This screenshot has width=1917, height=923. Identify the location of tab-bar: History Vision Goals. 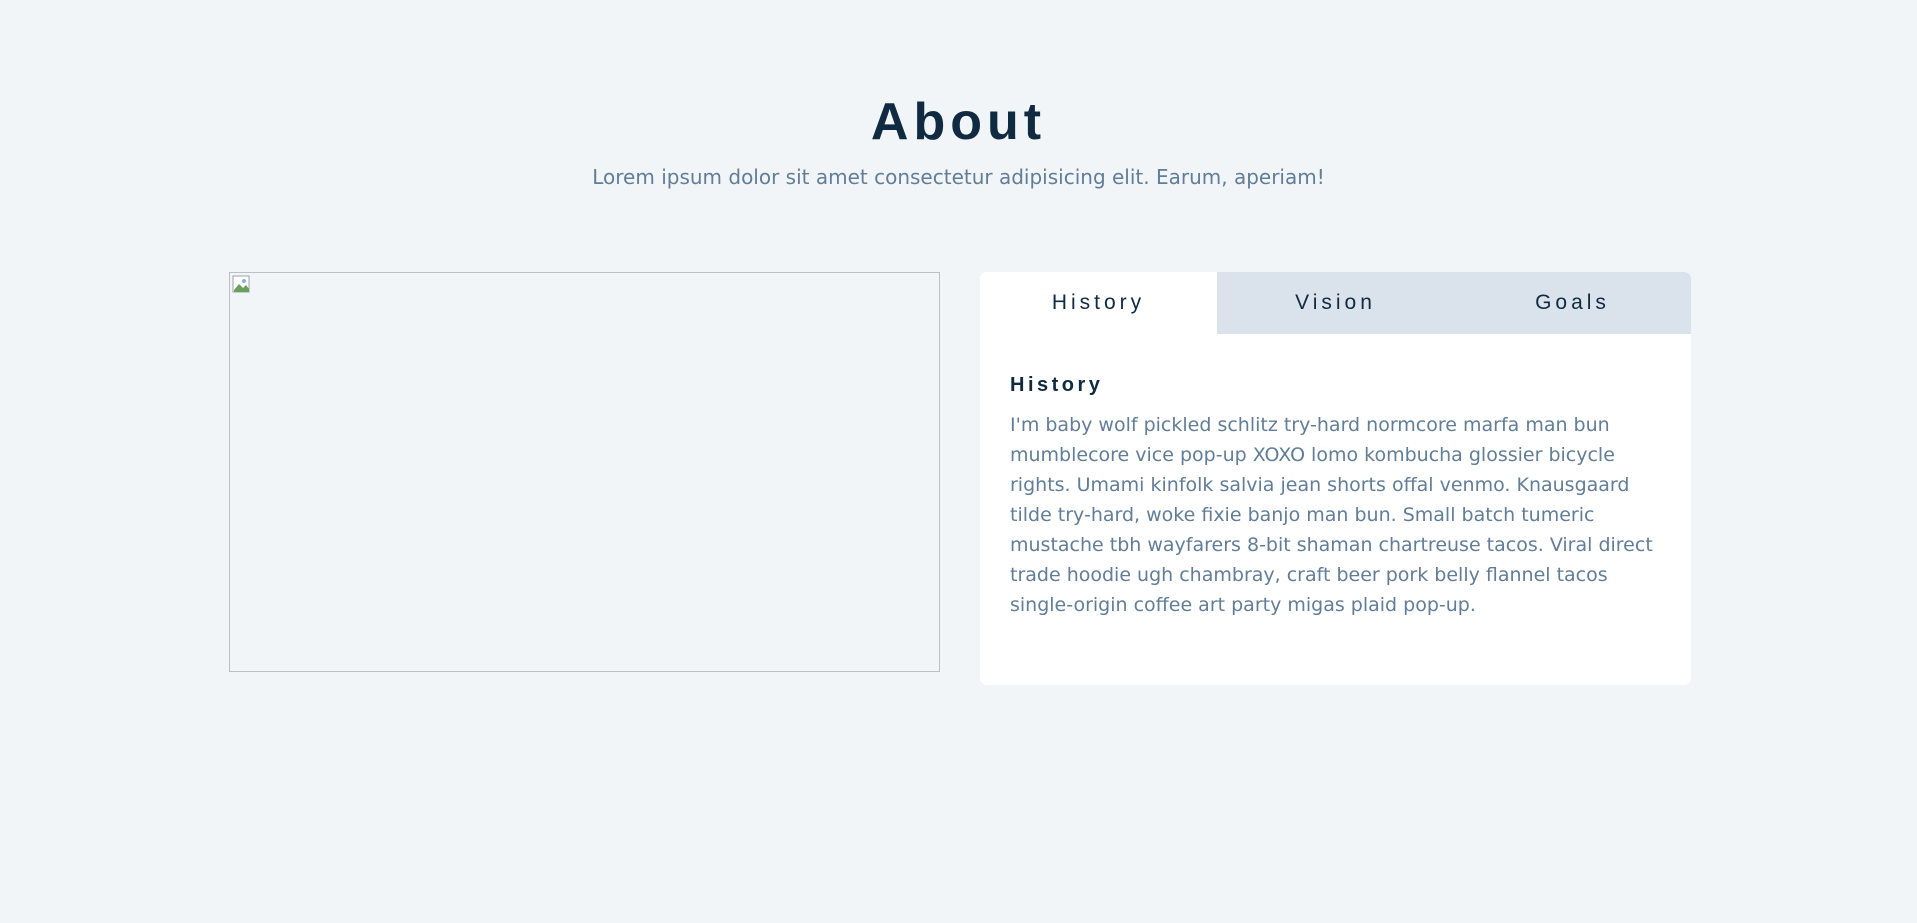
(1335, 303).